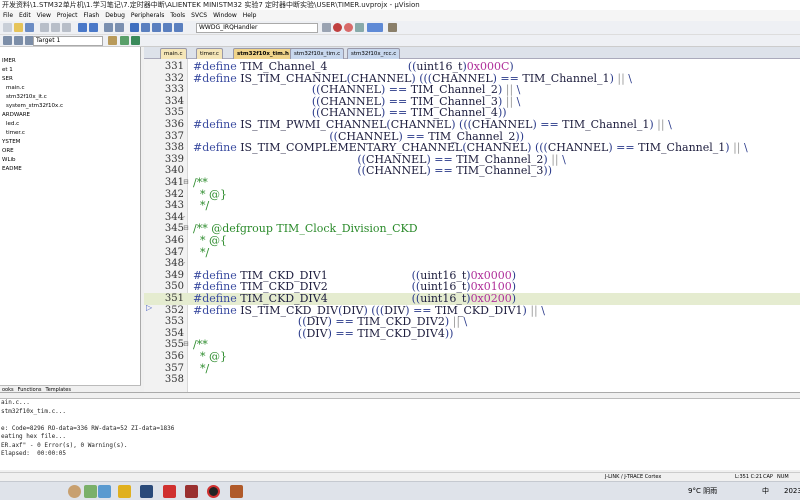 This screenshot has width=800, height=500. What do you see at coordinates (174, 217) in the screenshot?
I see `line-number: 344` at bounding box center [174, 217].